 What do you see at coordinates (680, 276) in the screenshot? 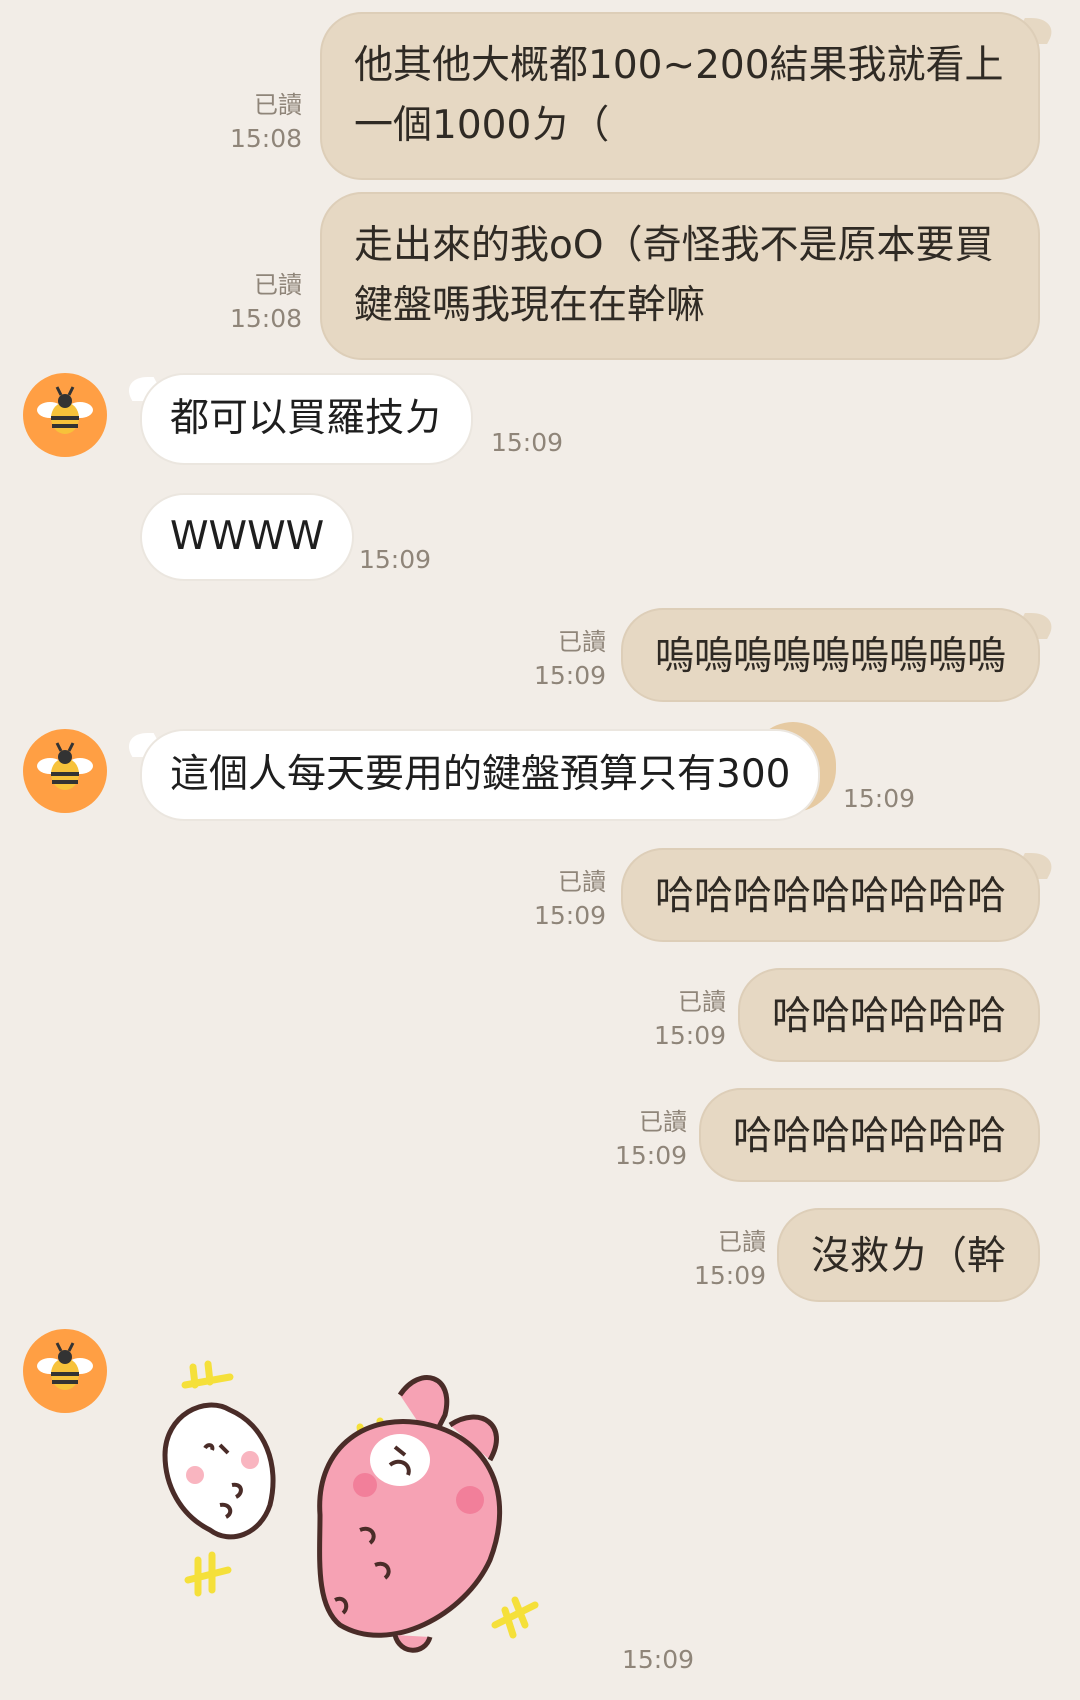
I see `message-bubble-outgoing: 走出來的我oO（奇怪我不是原本要買 鍵盤嗎我現在在幹嘛` at bounding box center [680, 276].